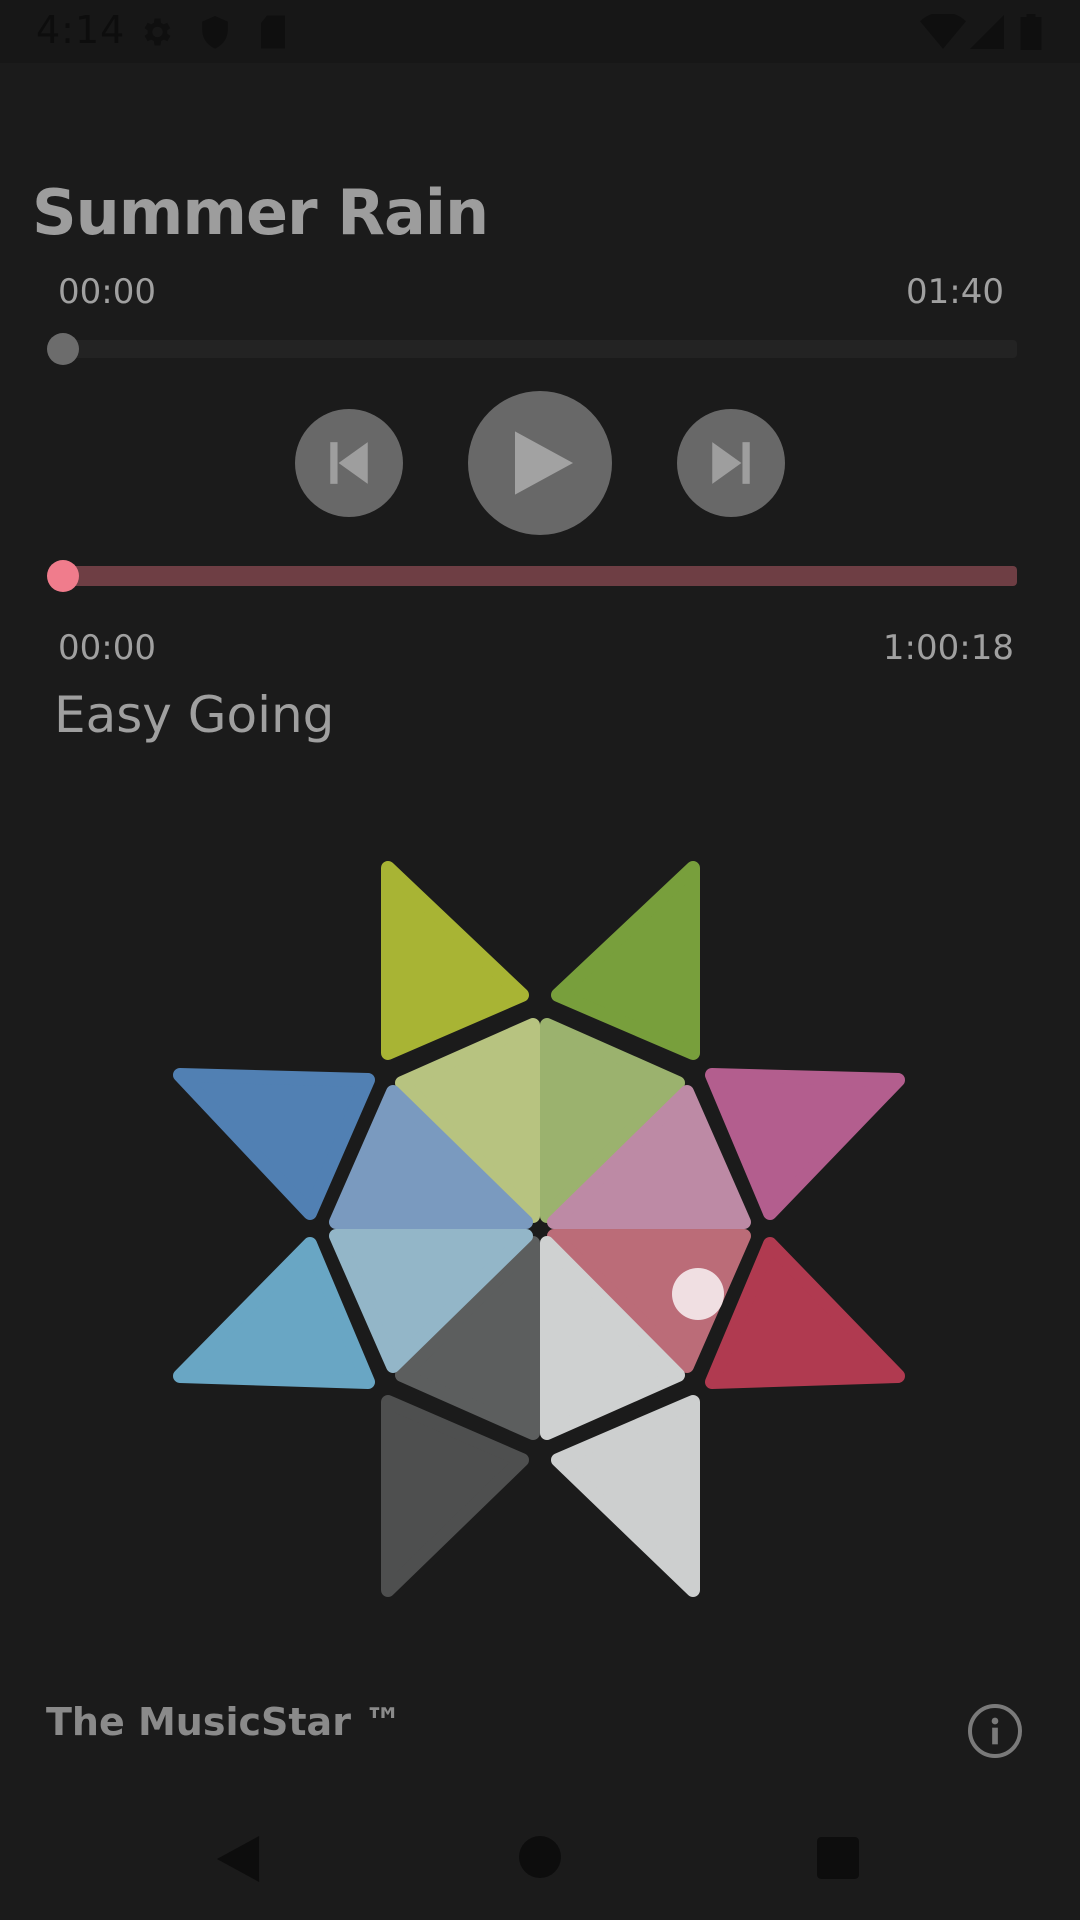 The image size is (1080, 1920). Describe the element at coordinates (224, 1722) in the screenshot. I see `brand-name: The MusicStar ™` at that location.